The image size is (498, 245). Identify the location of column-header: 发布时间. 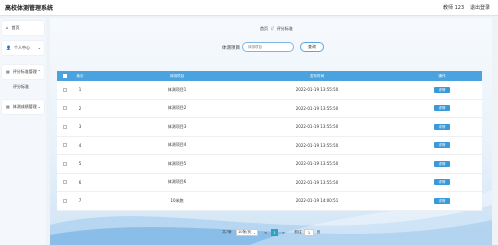
(317, 75).